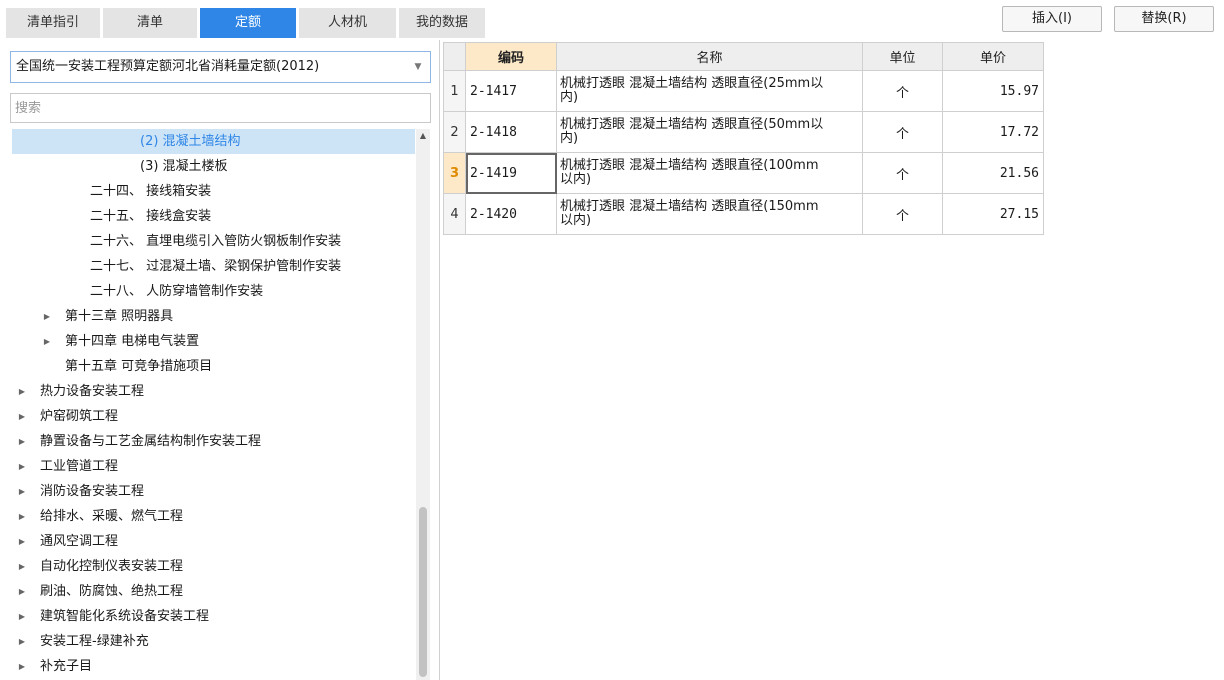 This screenshot has width=1224, height=680. What do you see at coordinates (213, 566) in the screenshot?
I see `tree-item: ▶ 自动化控制仪表安装工程` at bounding box center [213, 566].